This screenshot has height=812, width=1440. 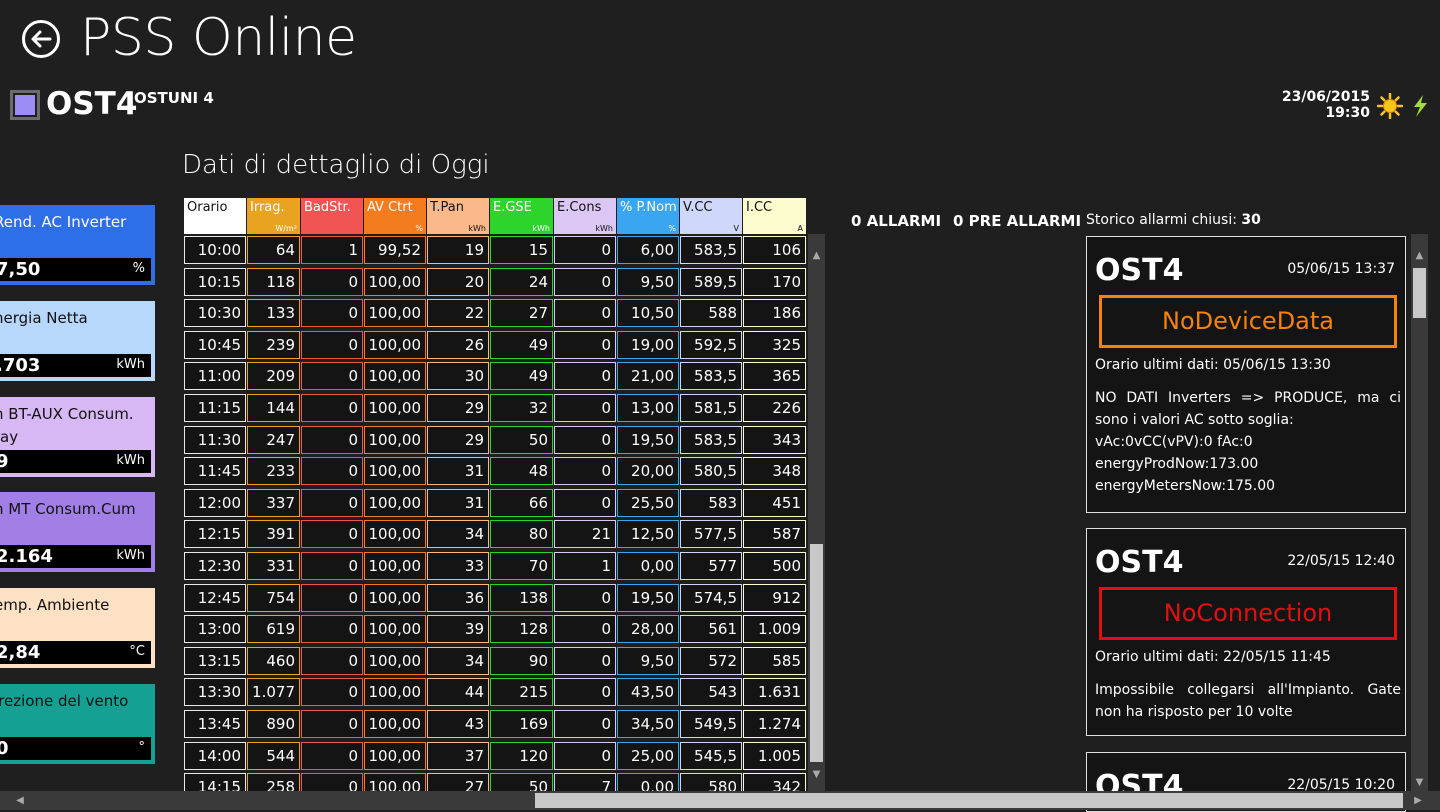 What do you see at coordinates (521, 216) in the screenshot?
I see `column-header: E.GSE kWh` at bounding box center [521, 216].